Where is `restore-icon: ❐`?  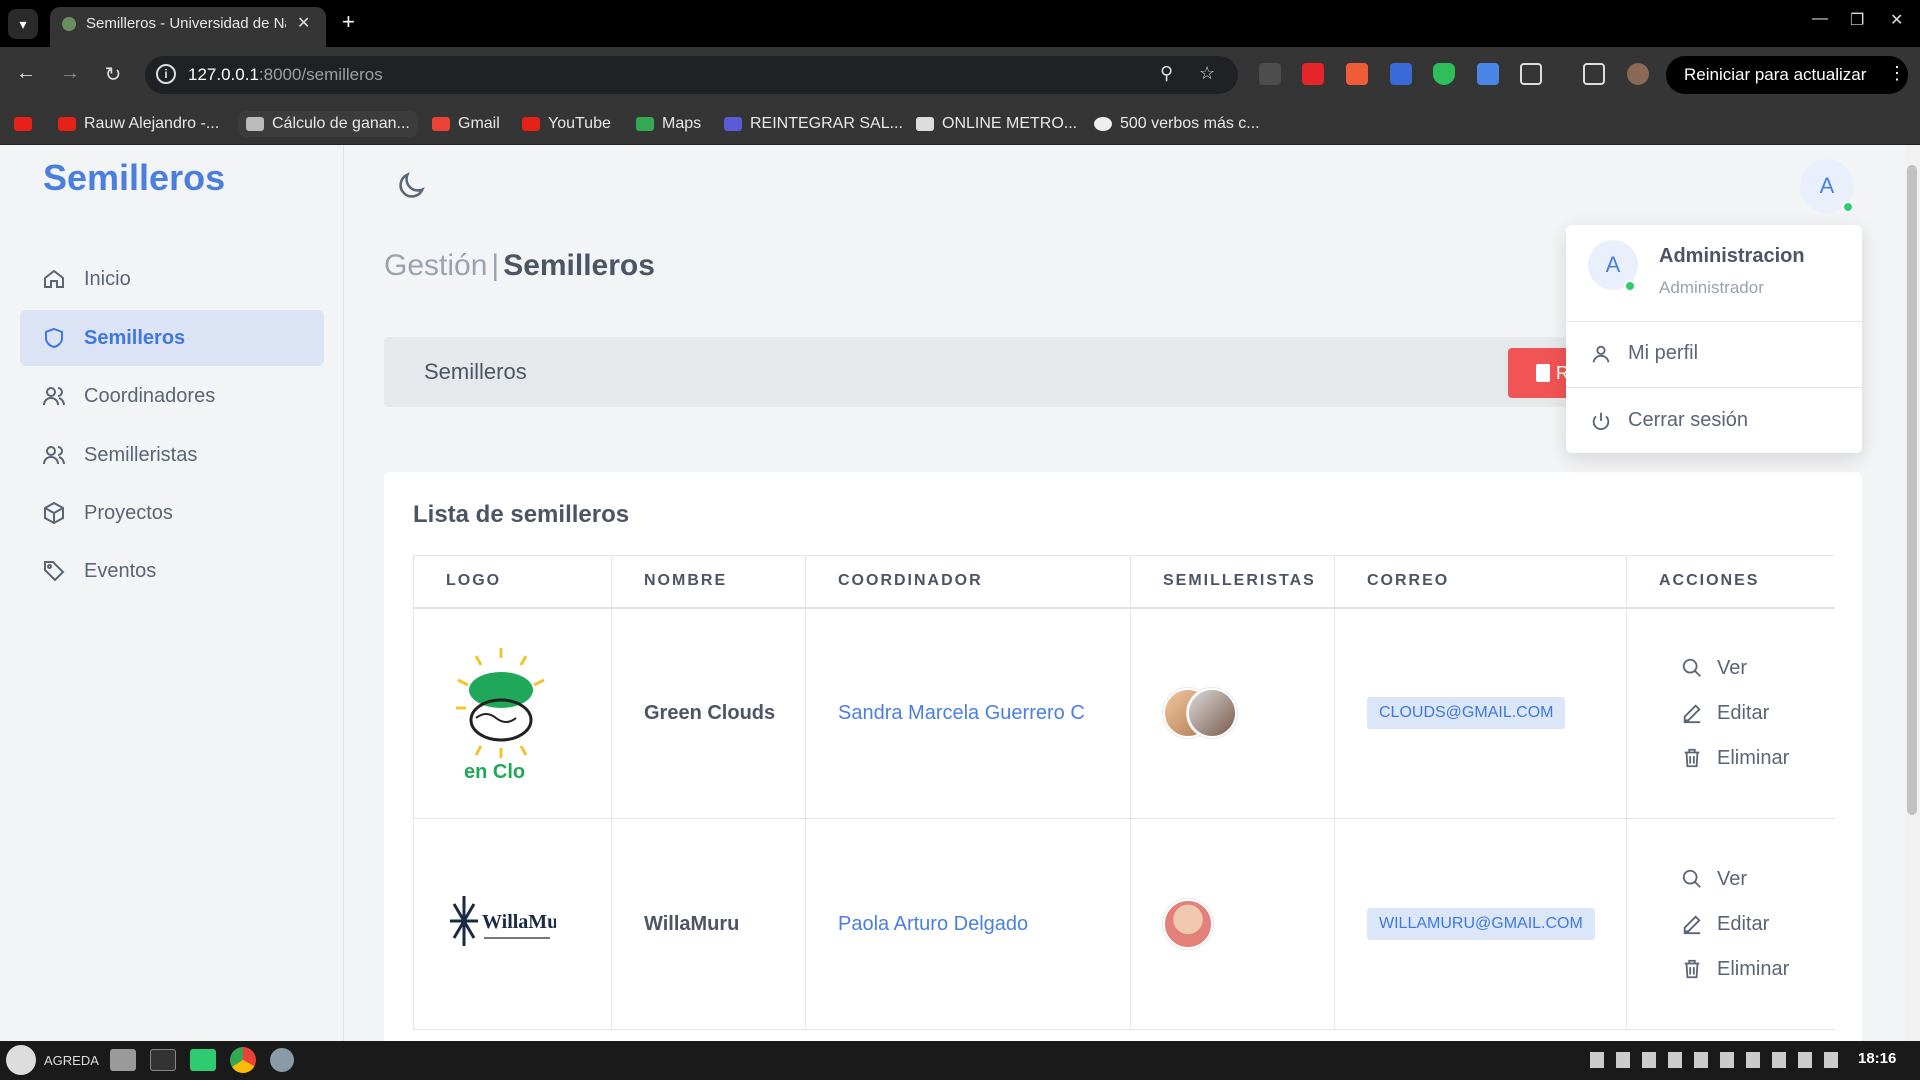 restore-icon: ❐ is located at coordinates (1857, 20).